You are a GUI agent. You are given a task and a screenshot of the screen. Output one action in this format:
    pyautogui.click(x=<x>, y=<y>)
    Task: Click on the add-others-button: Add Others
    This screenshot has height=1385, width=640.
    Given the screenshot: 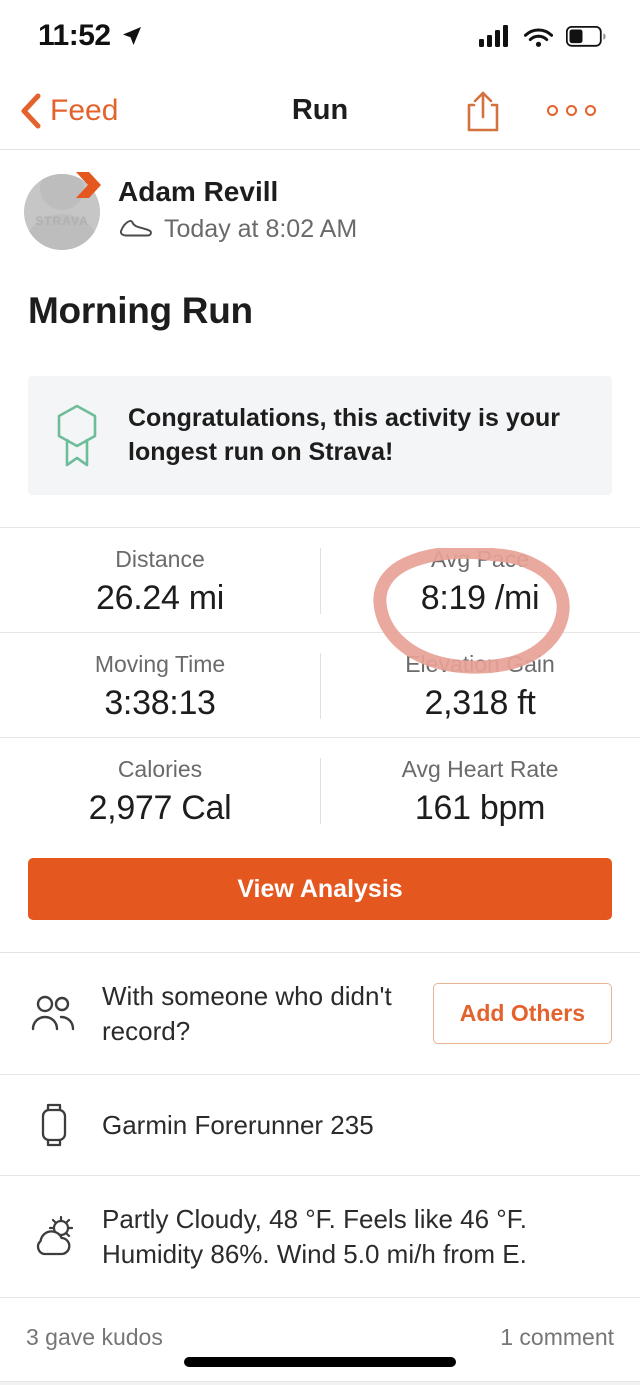 What is the action you would take?
    pyautogui.click(x=522, y=1014)
    